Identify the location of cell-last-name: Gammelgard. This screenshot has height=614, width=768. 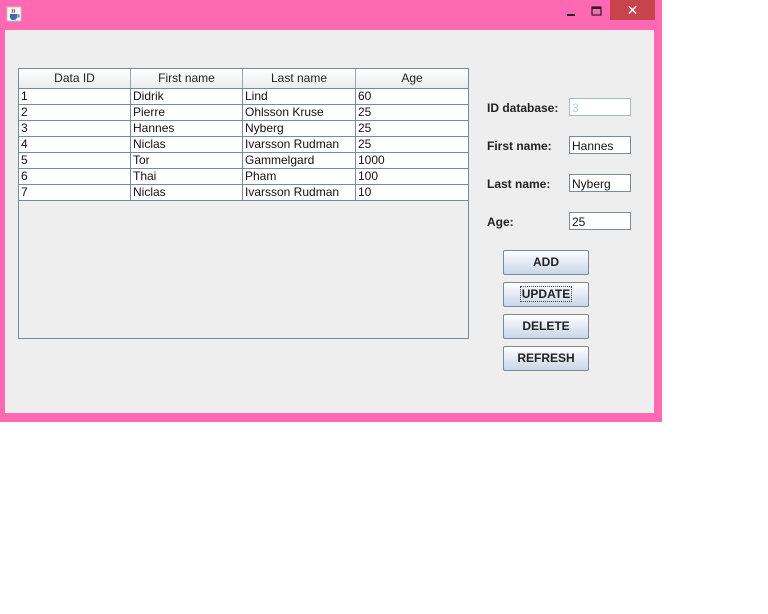
(299, 160).